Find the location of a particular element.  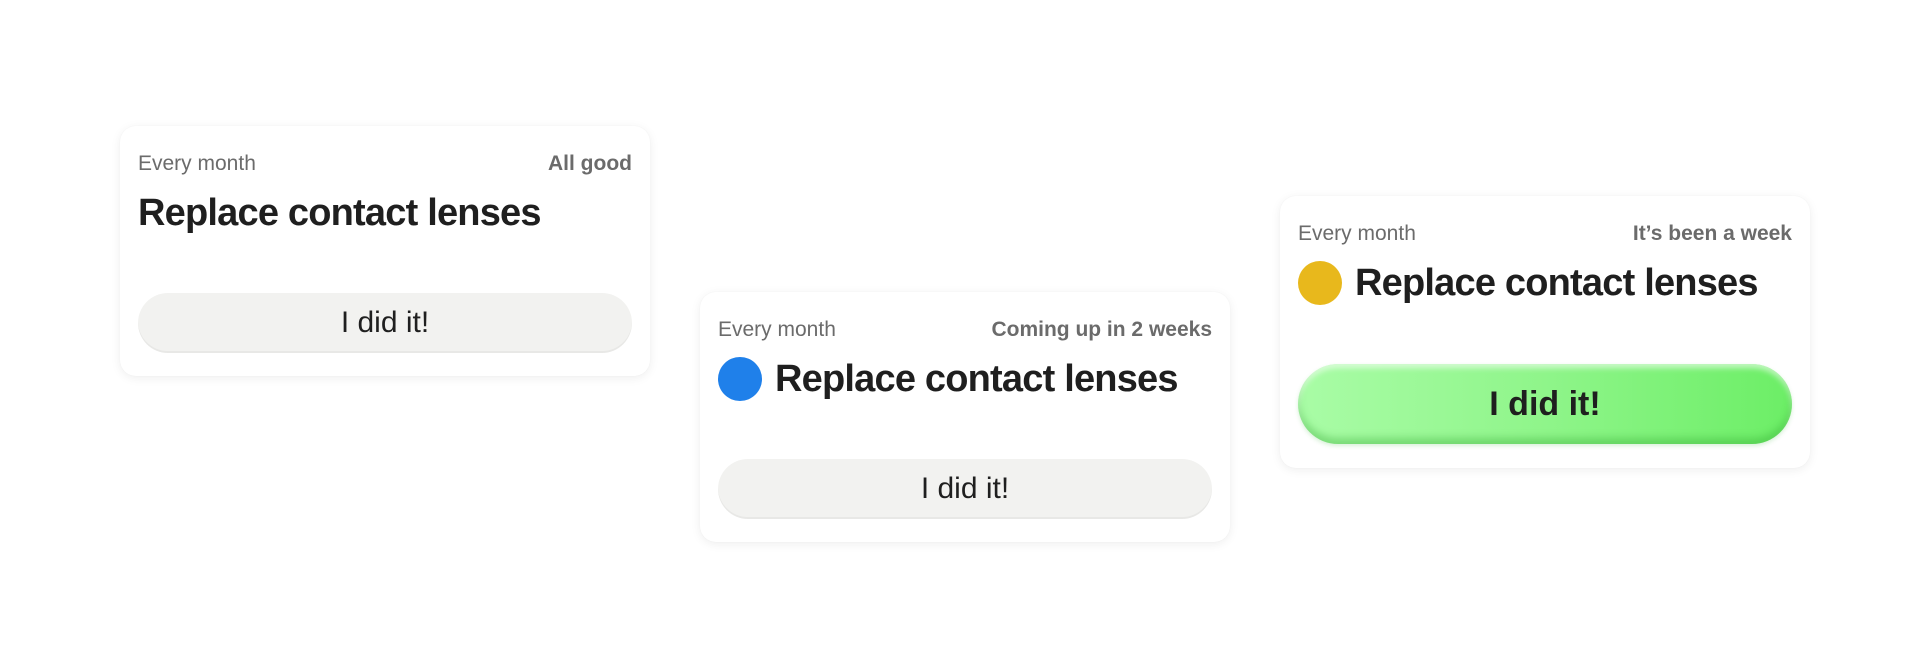

status-label: It’s been a week is located at coordinates (1712, 233).